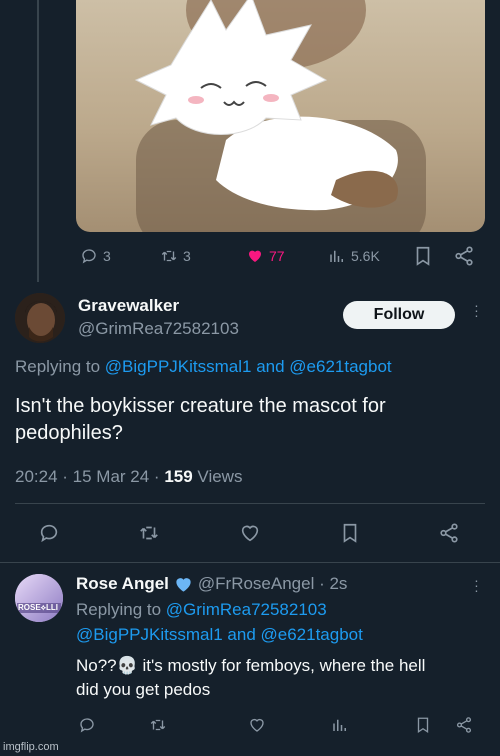 Image resolution: width=500 pixels, height=756 pixels. Describe the element at coordinates (38, 607) in the screenshot. I see `avatar-text: ROSE⟡LLI` at that location.